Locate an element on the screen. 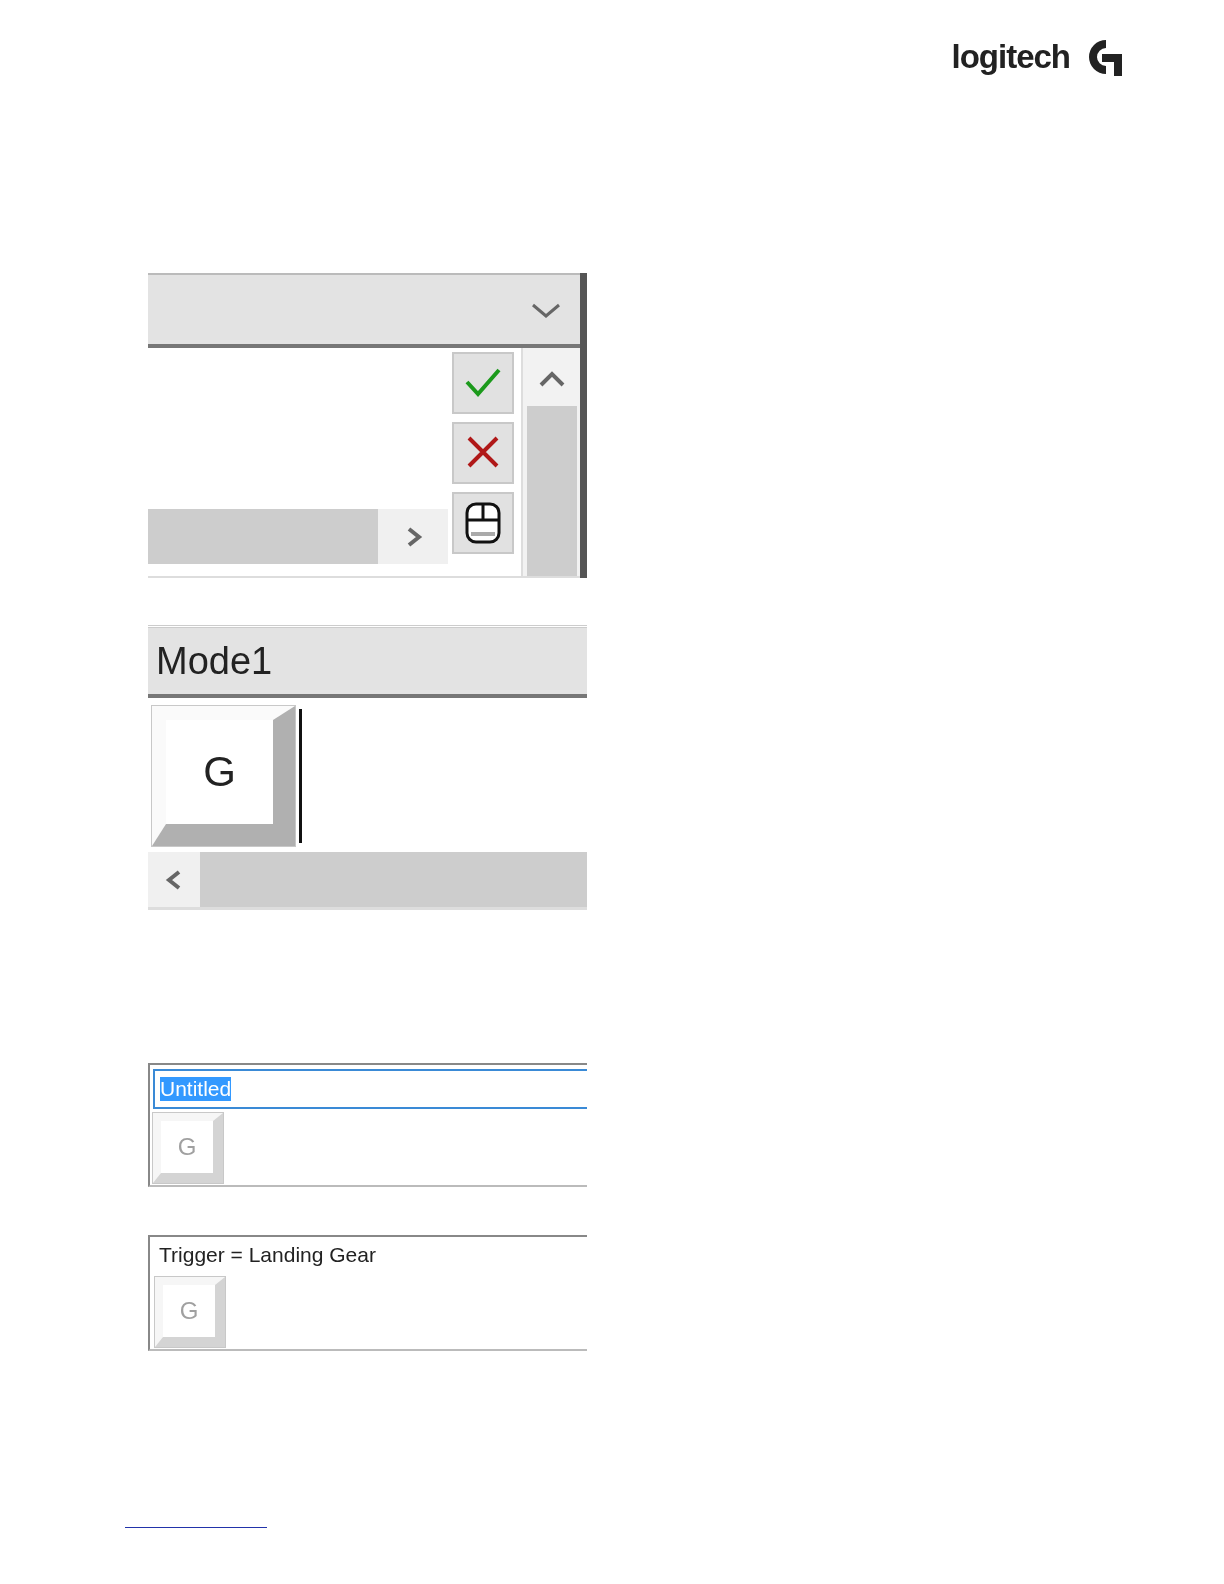  mode-header: Mode1 is located at coordinates (367, 663).